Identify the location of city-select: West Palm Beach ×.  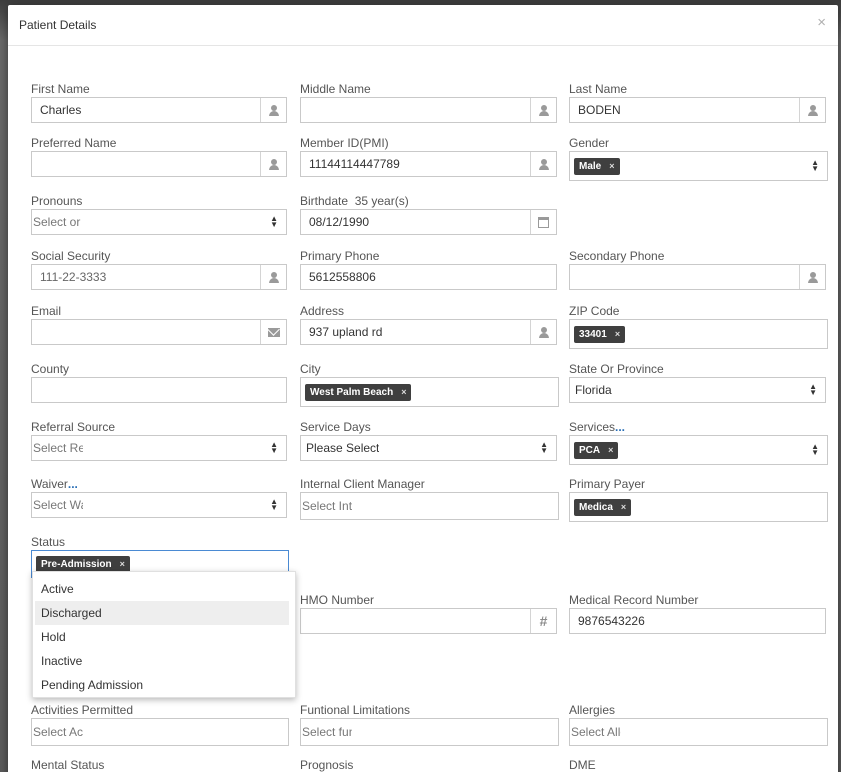
(429, 392).